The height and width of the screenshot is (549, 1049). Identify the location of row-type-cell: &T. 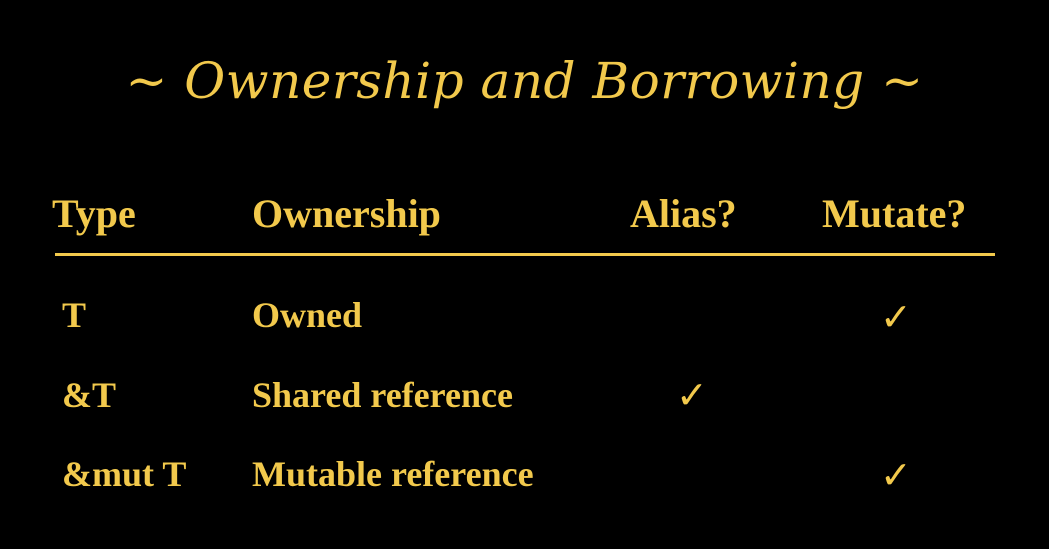
(89, 395).